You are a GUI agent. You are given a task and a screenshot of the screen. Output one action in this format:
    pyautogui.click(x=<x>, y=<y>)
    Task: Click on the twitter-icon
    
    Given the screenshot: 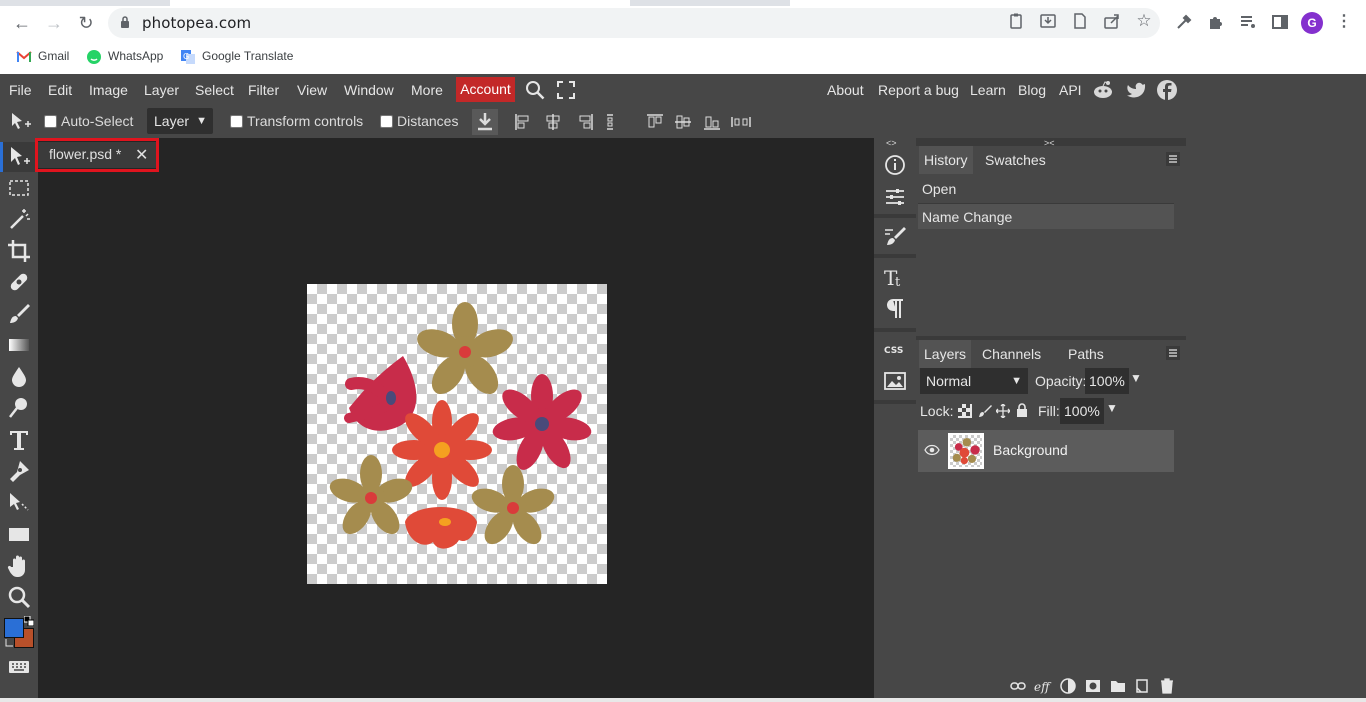 What is the action you would take?
    pyautogui.click(x=1136, y=90)
    